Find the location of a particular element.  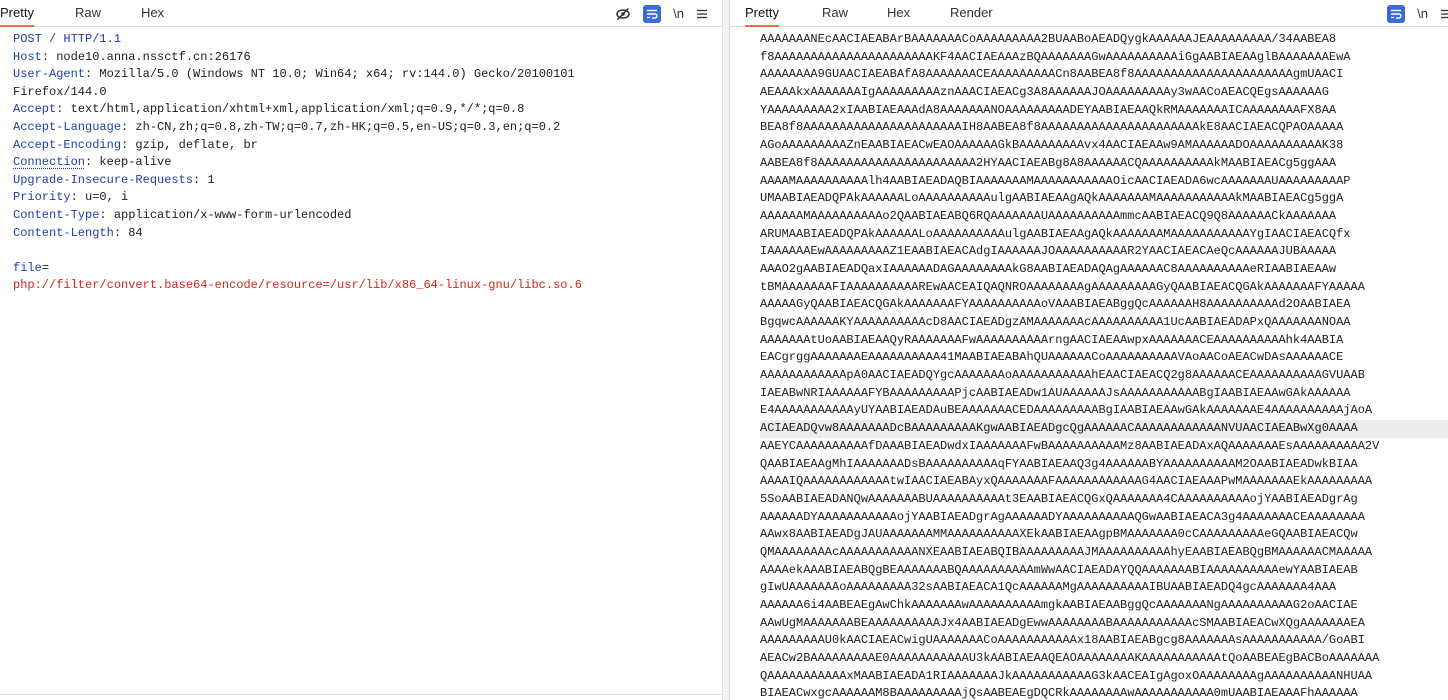

request-line: Accept-Encoding: gzip, deflate, br is located at coordinates (367, 146).